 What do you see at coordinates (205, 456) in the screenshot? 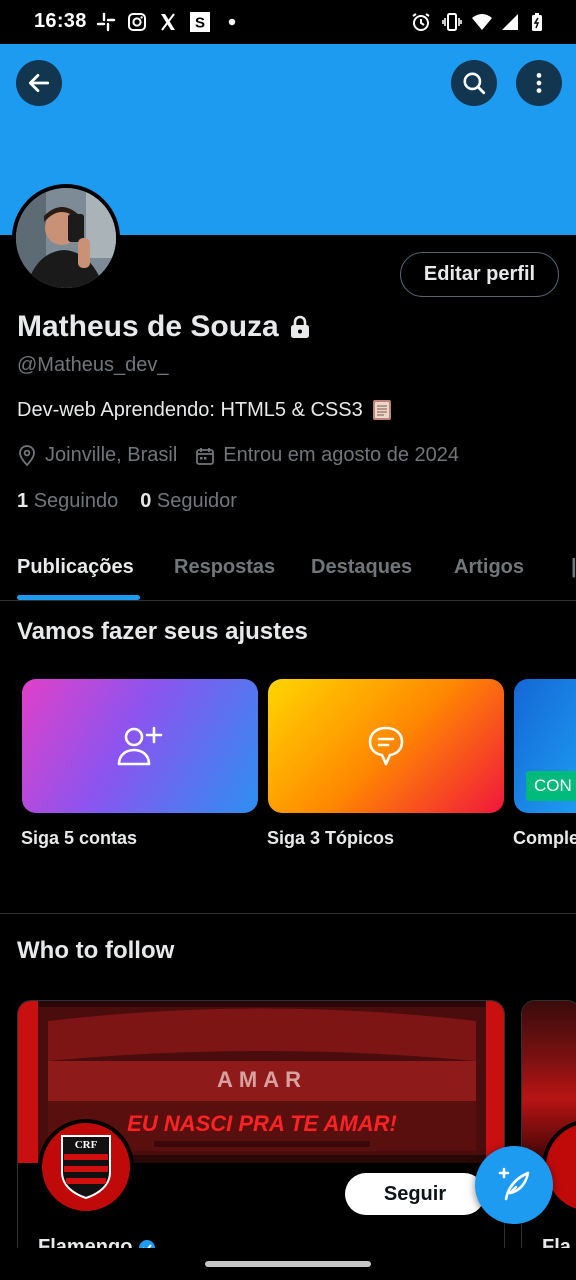
I see `calendar-icon` at bounding box center [205, 456].